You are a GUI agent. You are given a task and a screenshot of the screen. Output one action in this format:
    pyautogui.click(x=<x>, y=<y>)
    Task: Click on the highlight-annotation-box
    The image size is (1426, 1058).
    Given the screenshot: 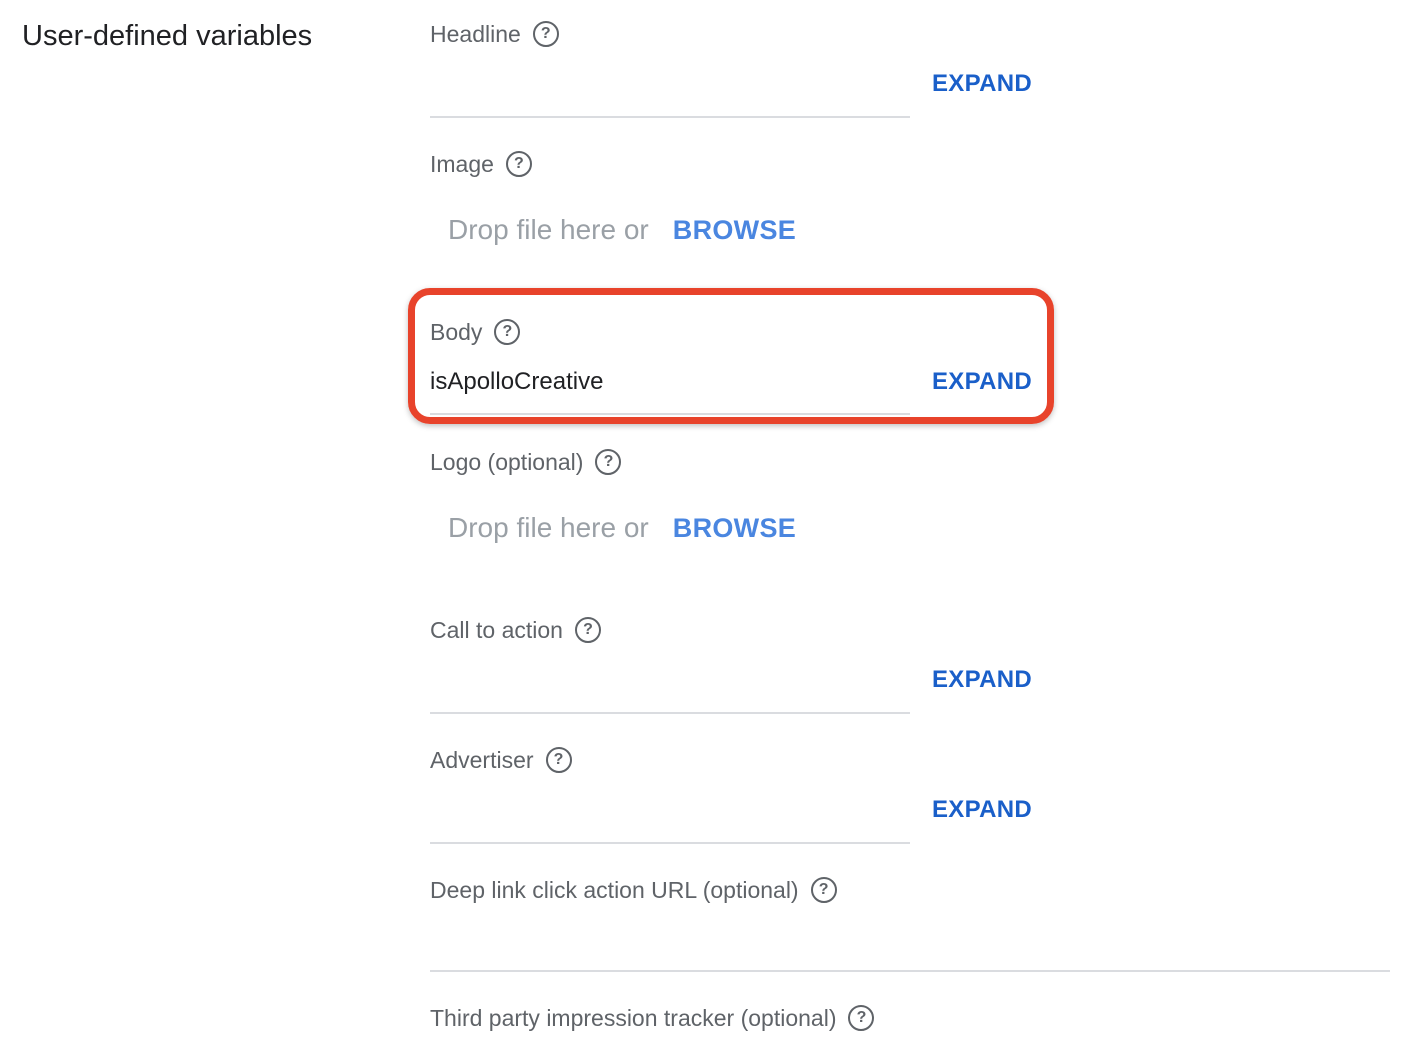 What is the action you would take?
    pyautogui.click(x=731, y=356)
    